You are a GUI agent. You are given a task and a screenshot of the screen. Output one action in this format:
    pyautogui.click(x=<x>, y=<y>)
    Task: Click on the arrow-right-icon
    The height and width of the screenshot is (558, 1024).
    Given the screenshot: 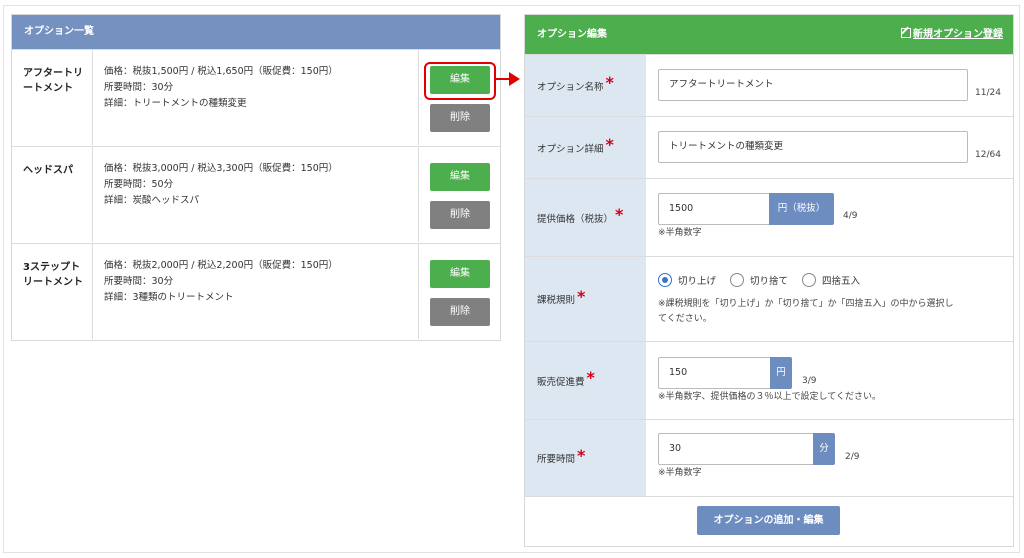 What is the action you would take?
    pyautogui.click(x=514, y=79)
    